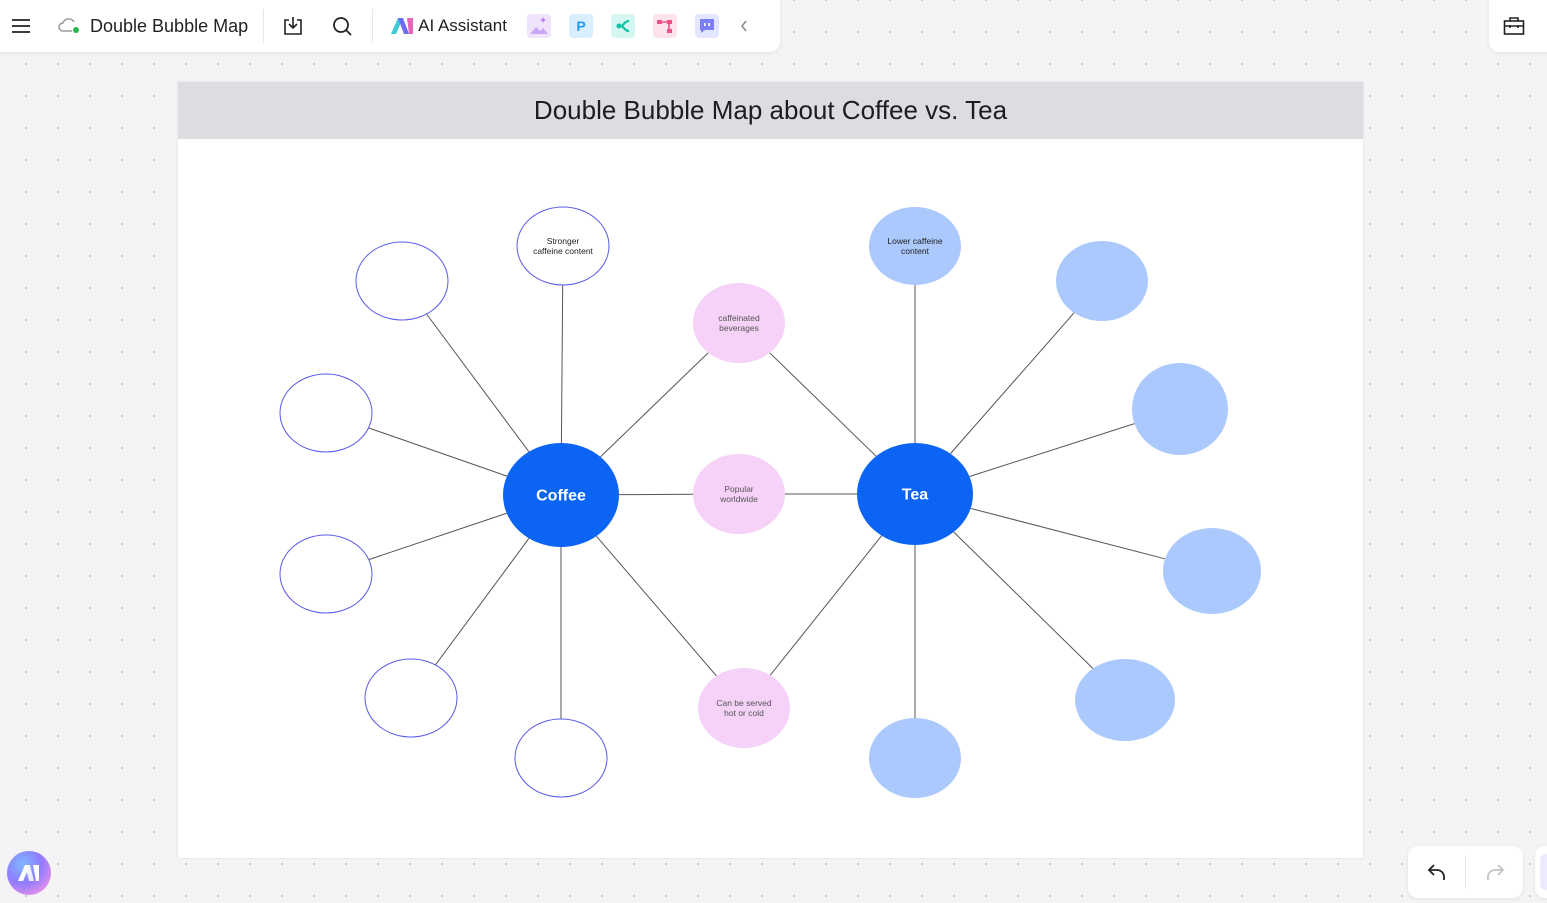 This screenshot has height=903, width=1547. Describe the element at coordinates (561, 496) in the screenshot. I see `coffee-topic-label: Coffee` at that location.